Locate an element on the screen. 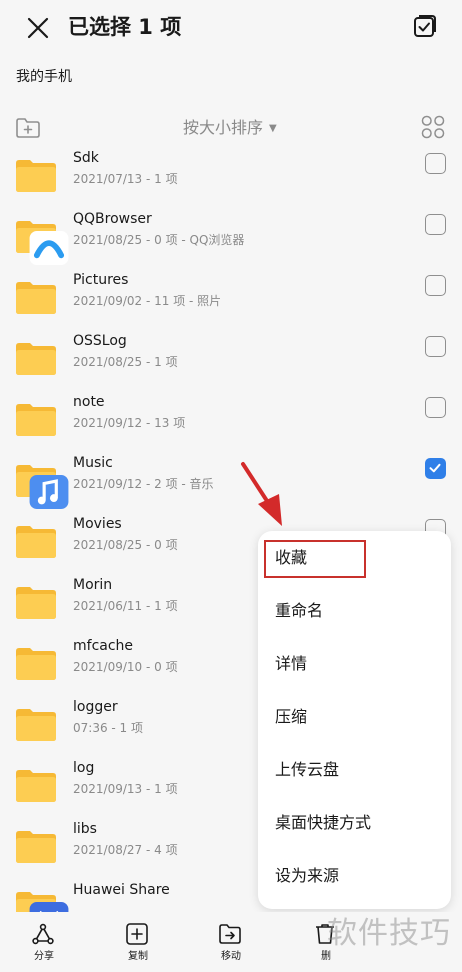 This screenshot has width=462, height=972. list-toolbar: 按大小排序 ▼ is located at coordinates (231, 128).